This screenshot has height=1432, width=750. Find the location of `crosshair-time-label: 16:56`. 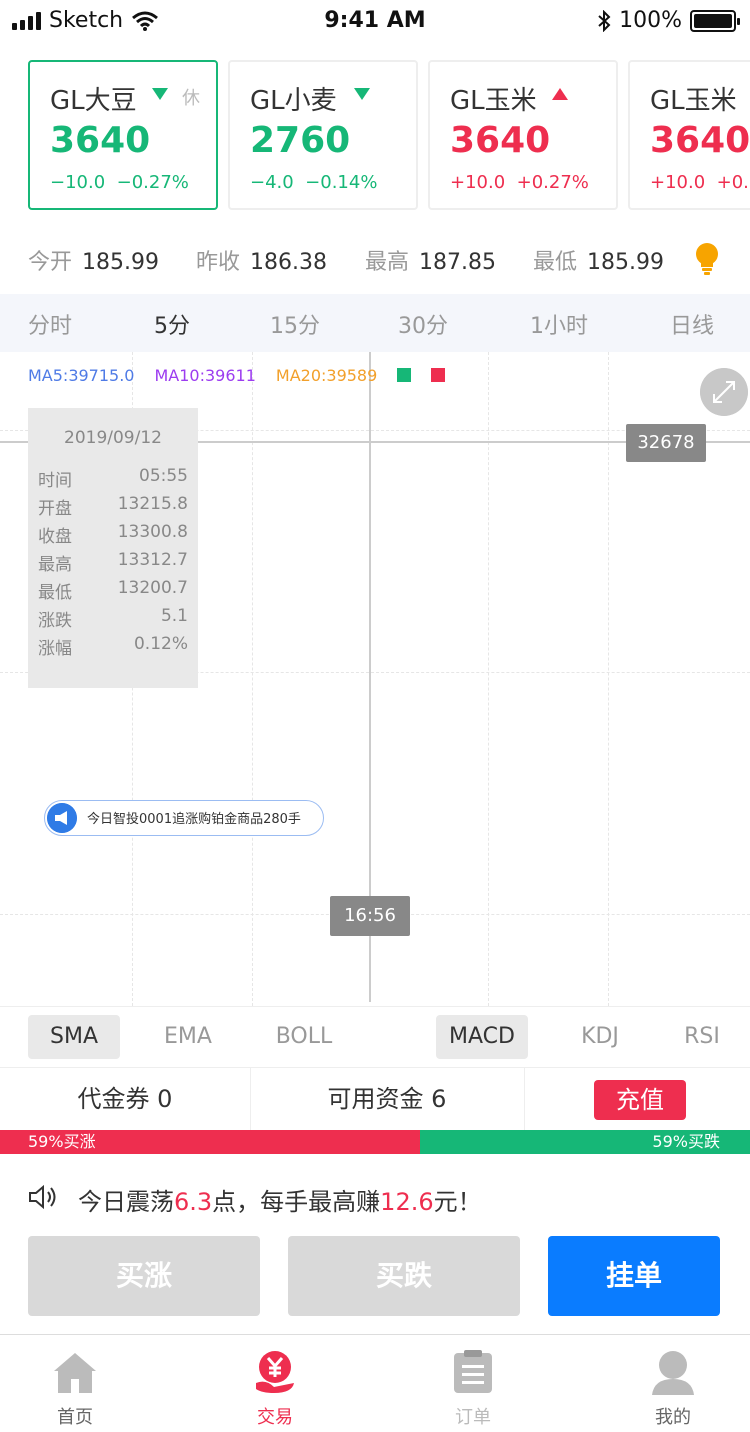

crosshair-time-label: 16:56 is located at coordinates (370, 916).